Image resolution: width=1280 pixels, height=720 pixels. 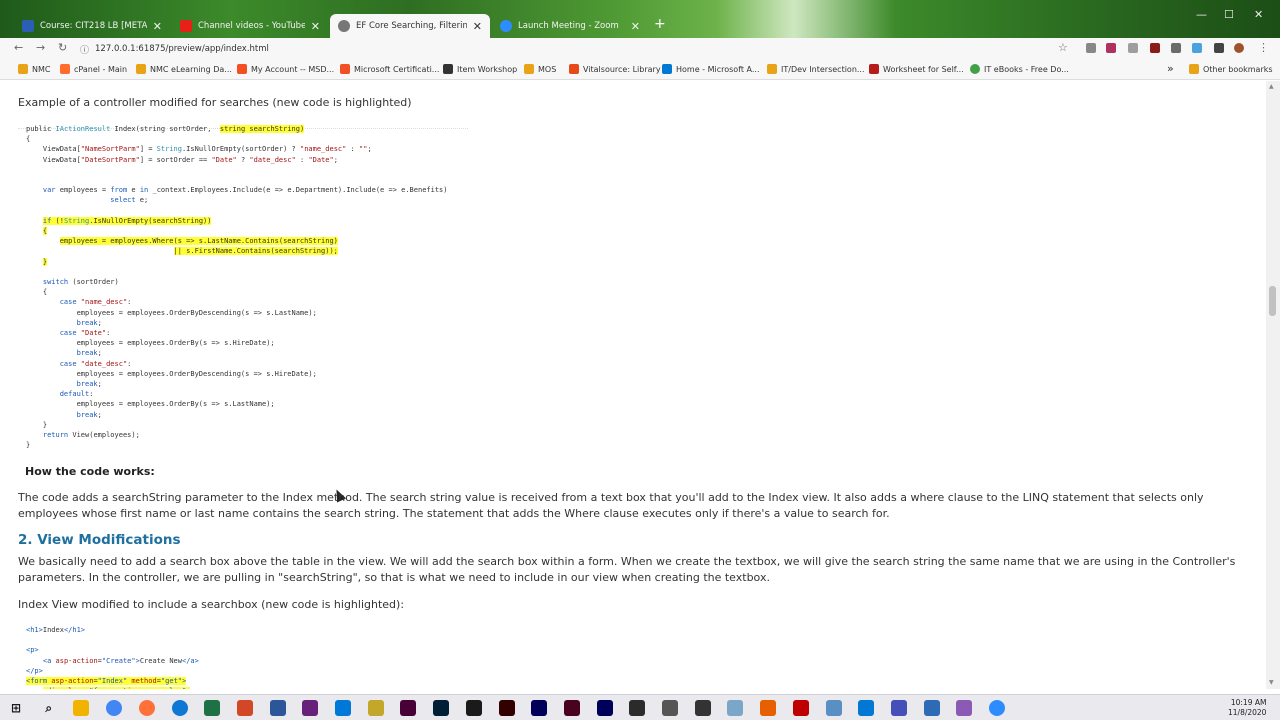 I want to click on tab-label: EF Core Searching, Filtering, Pag, so click(x=411, y=26).